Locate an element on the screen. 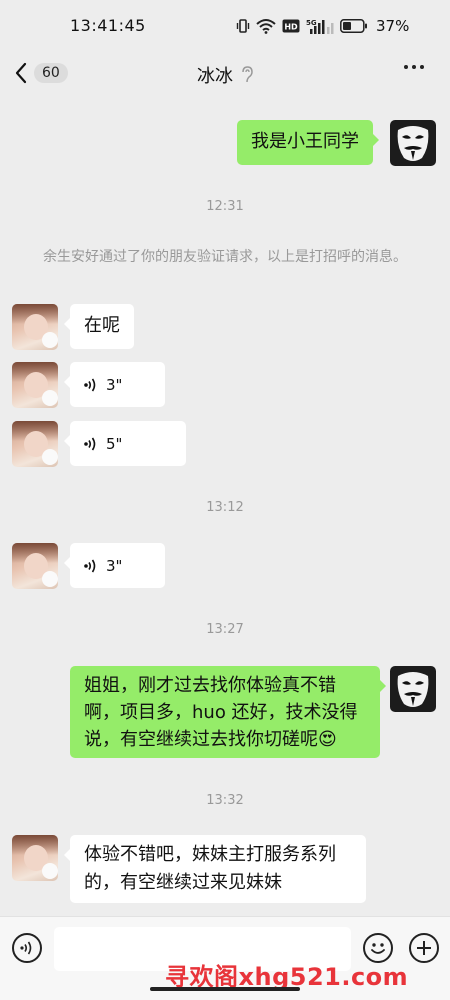  hd-icon: HD is located at coordinates (291, 26).